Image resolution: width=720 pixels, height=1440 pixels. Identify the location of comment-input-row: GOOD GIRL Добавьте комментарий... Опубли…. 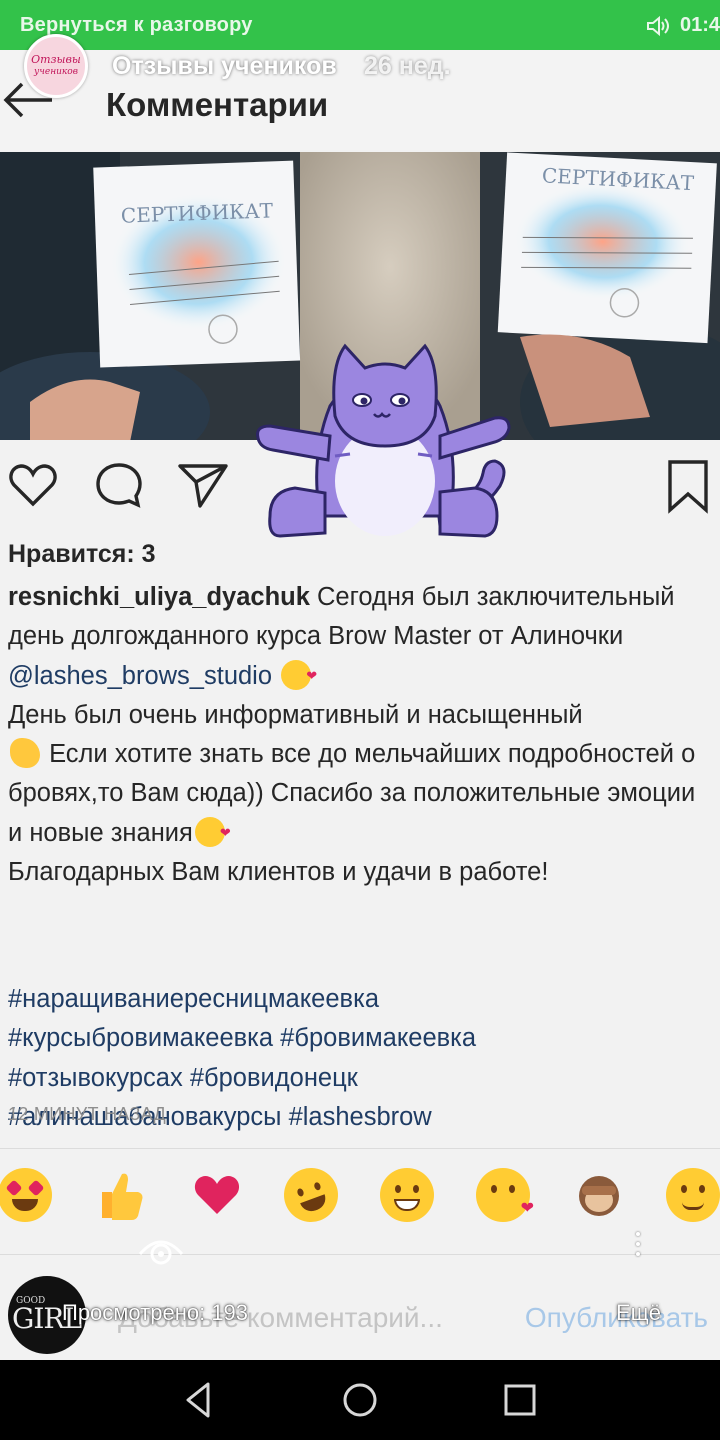
(360, 1310).